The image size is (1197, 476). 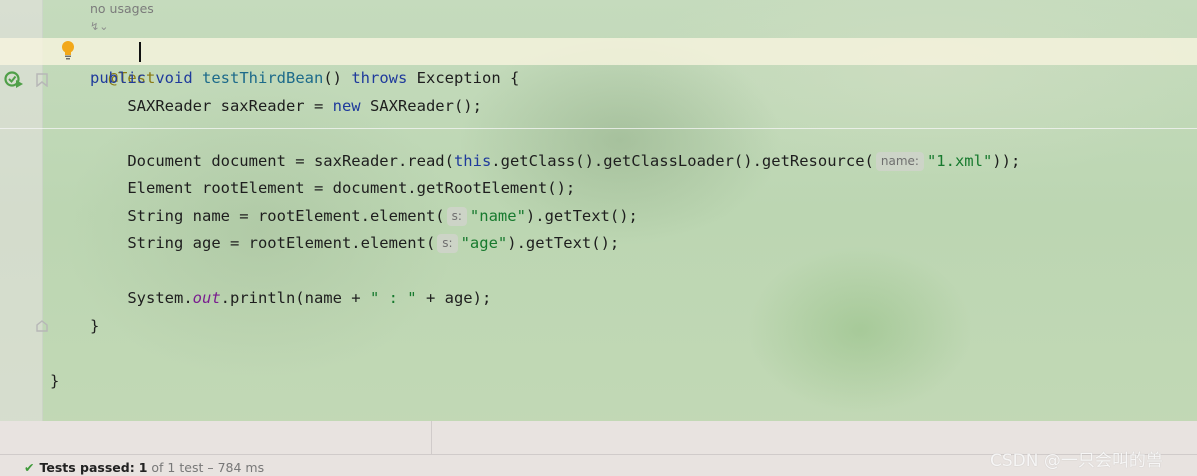 I want to click on lightbulb-icon, so click(x=68, y=50).